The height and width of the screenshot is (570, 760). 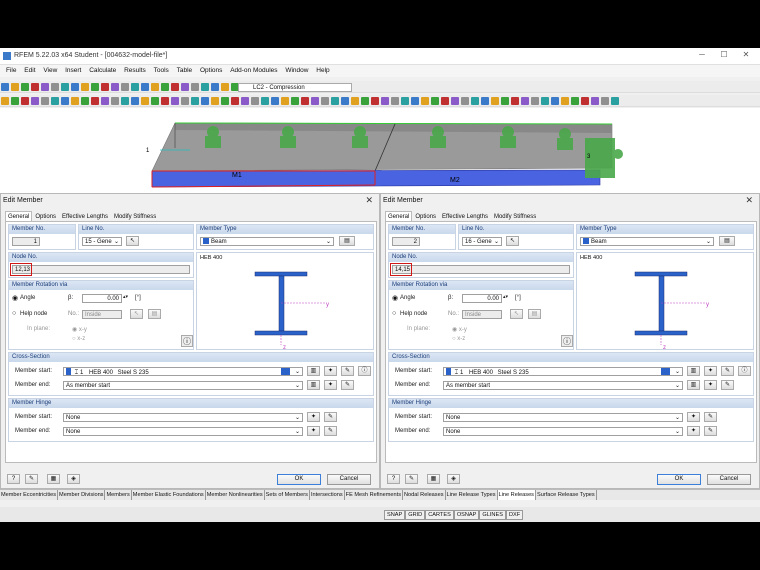 I want to click on status-toggle-dxf: DXF, so click(x=514, y=515).